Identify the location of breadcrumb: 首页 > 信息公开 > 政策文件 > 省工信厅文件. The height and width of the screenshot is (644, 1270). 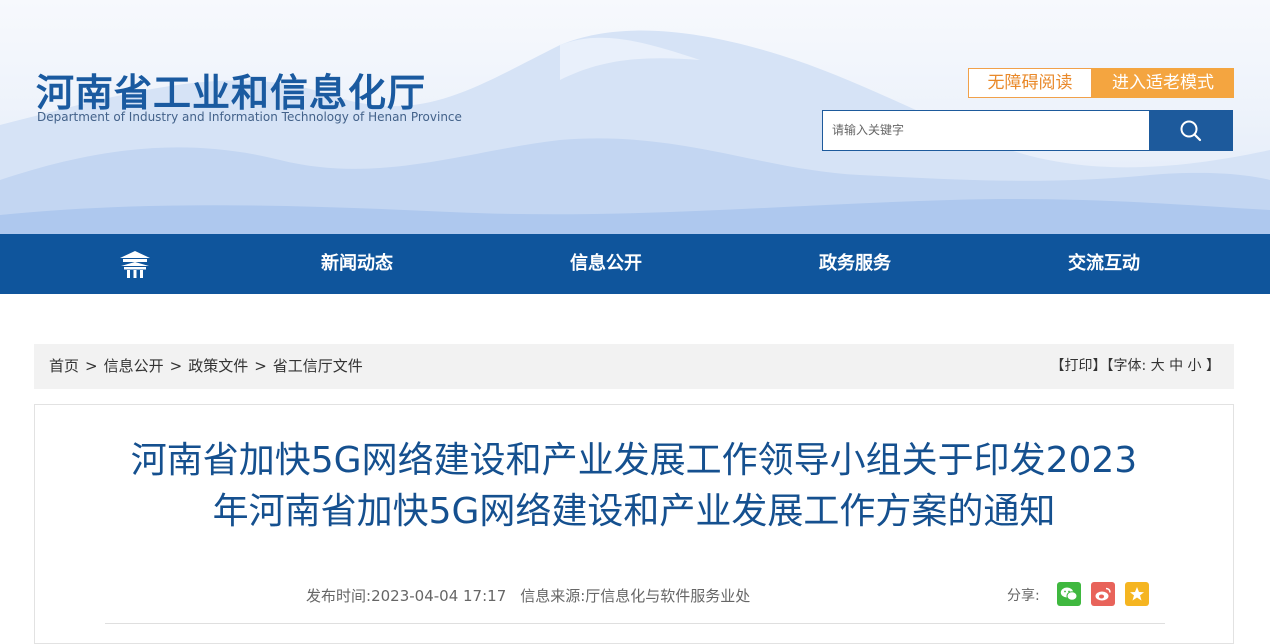
(206, 366).